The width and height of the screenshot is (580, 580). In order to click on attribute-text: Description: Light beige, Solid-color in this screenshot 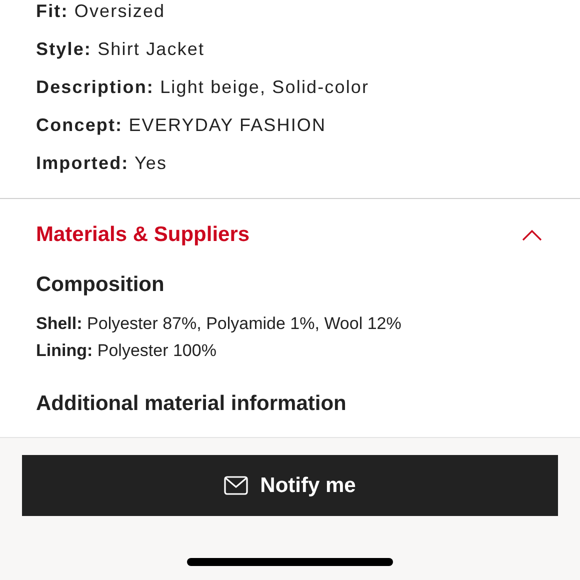, I will do `click(203, 87)`.